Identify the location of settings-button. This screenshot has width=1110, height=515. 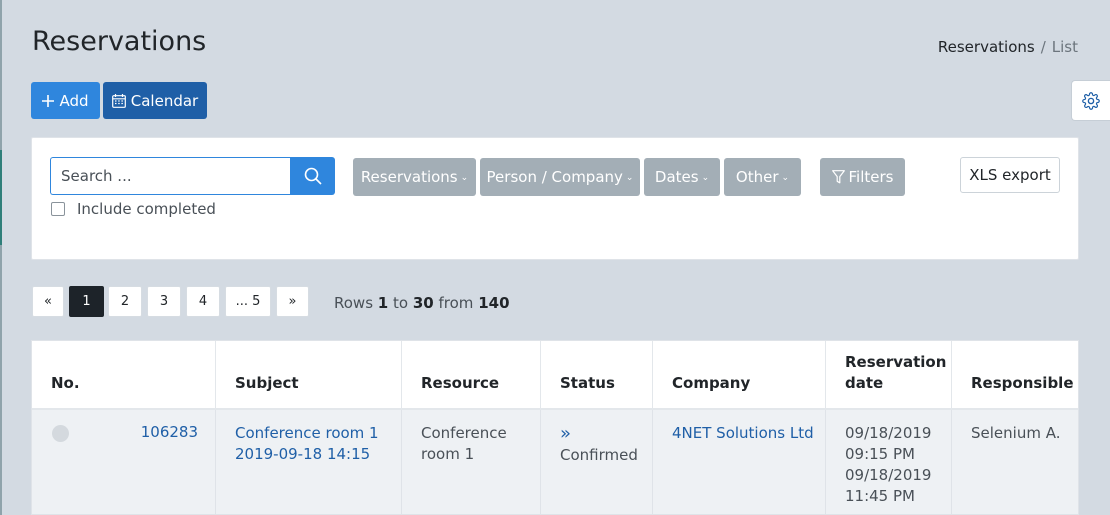
(1090, 100).